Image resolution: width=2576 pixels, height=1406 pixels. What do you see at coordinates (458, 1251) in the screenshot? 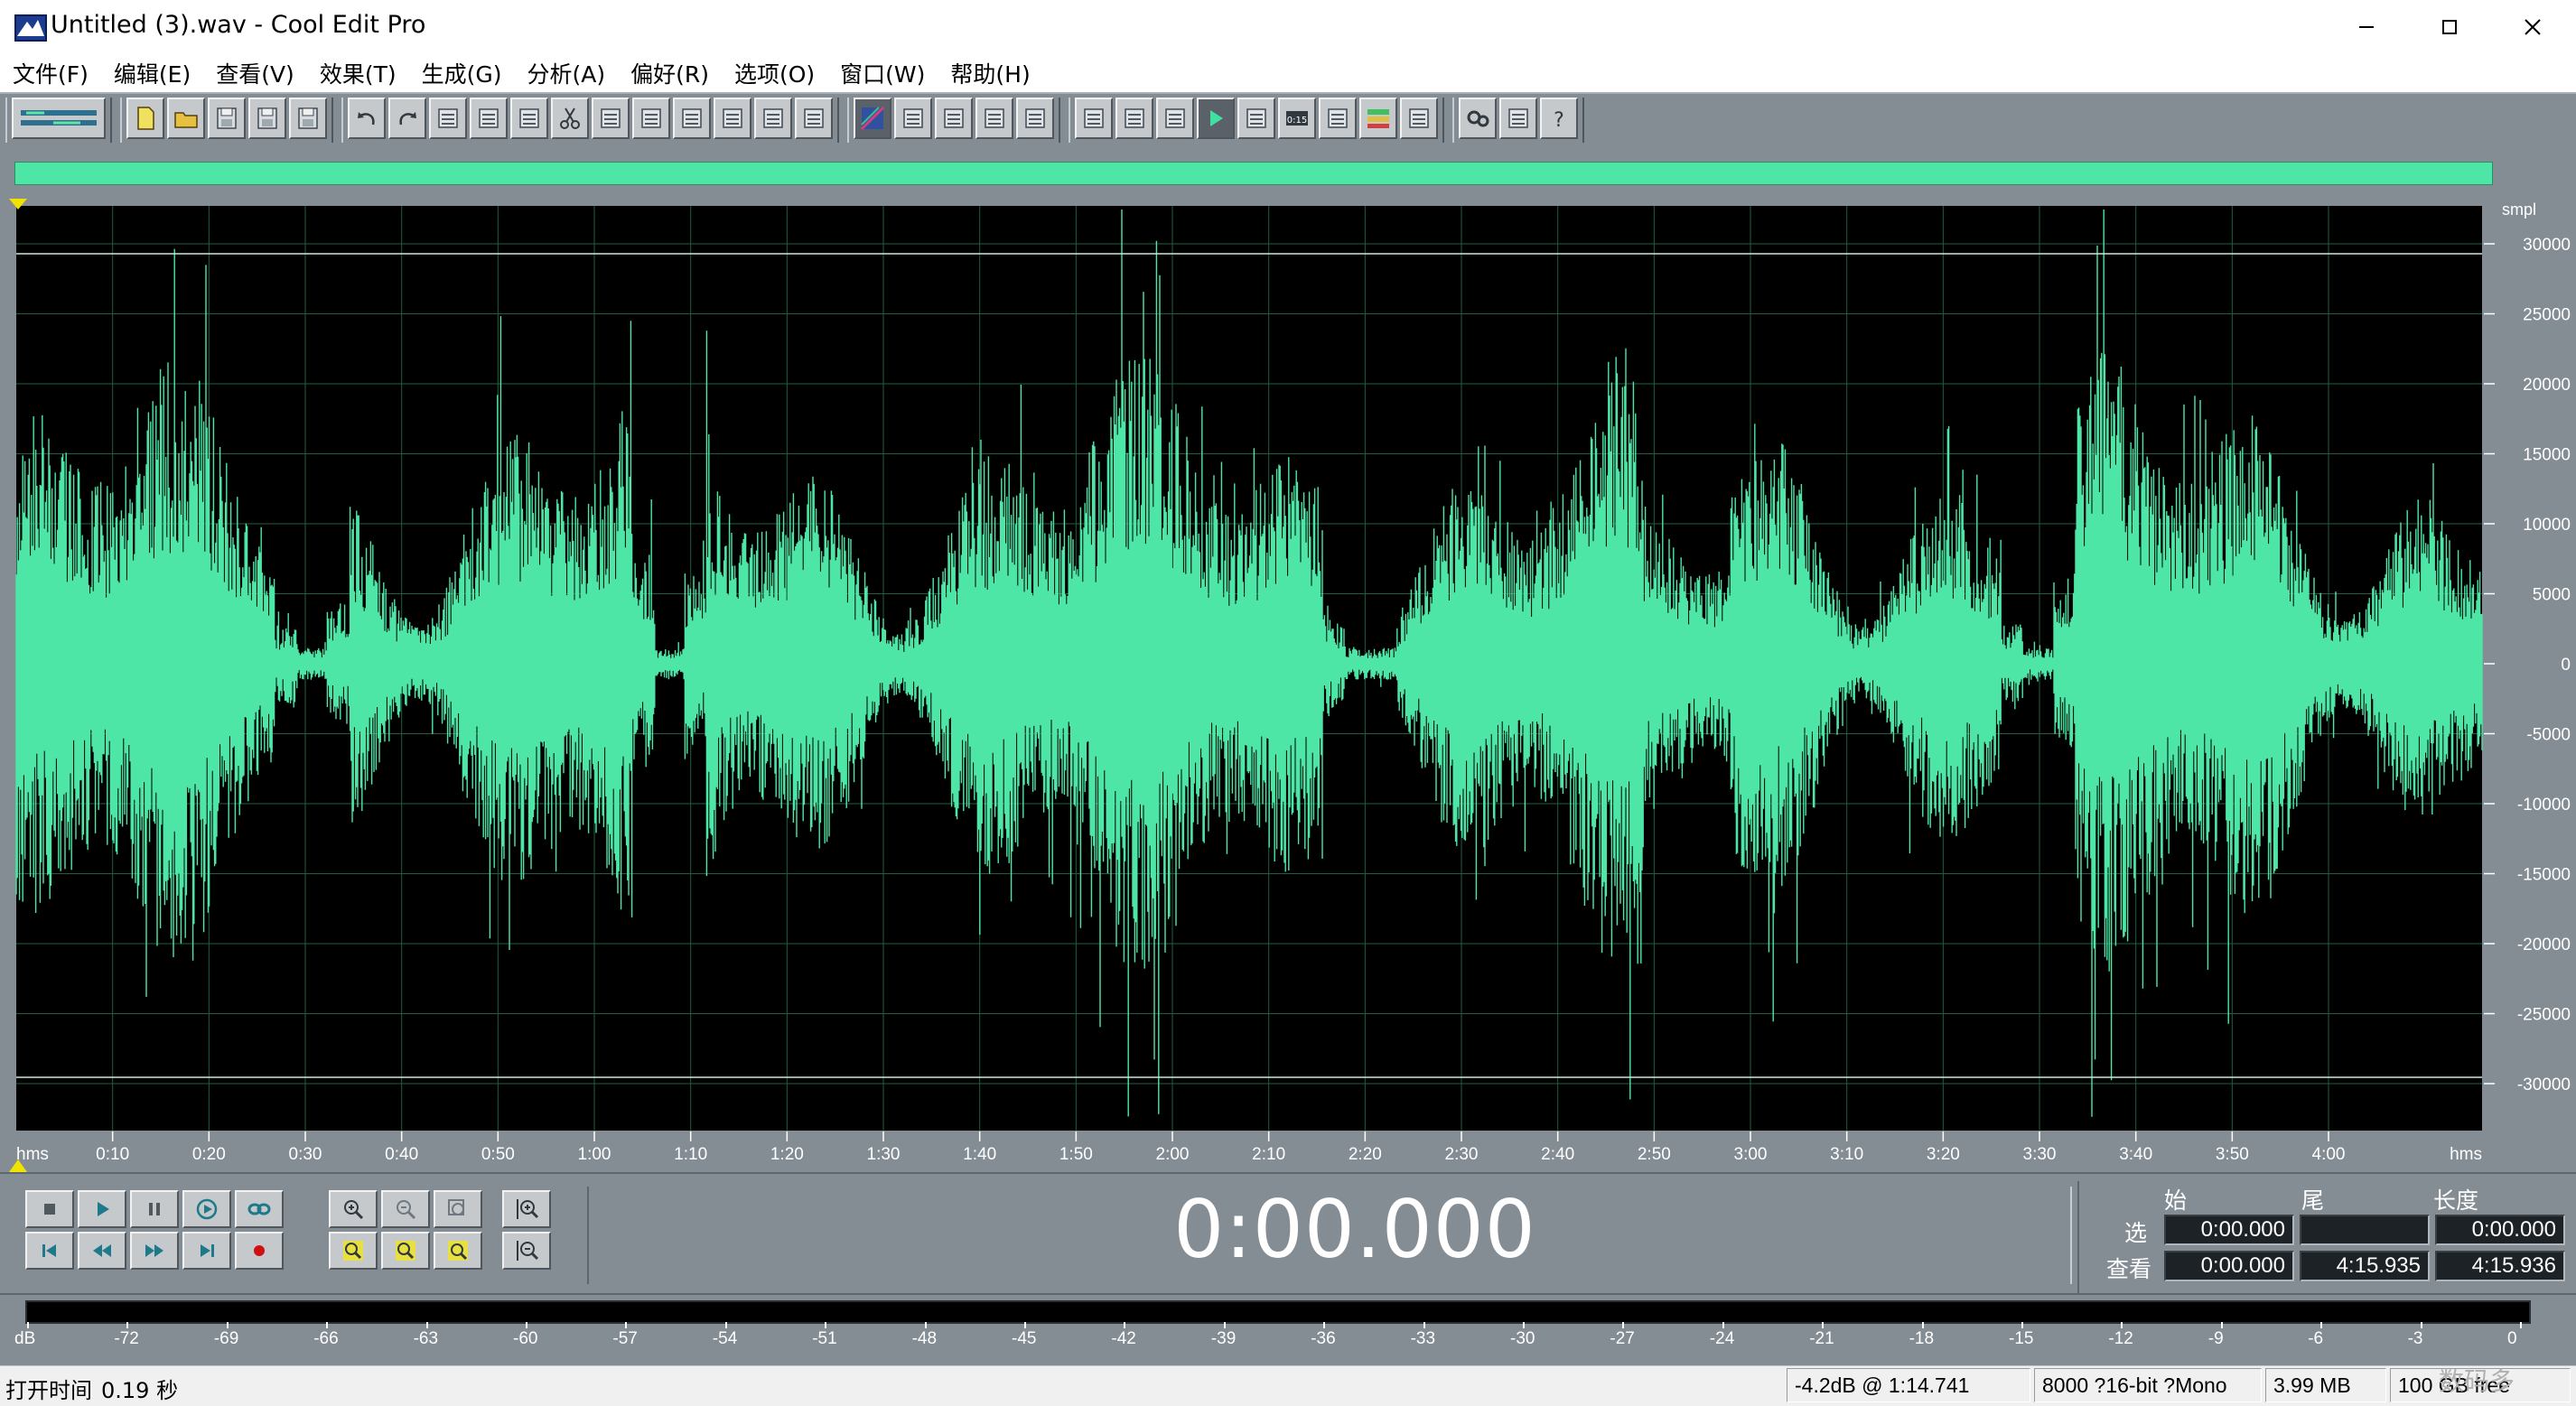
I see `zoom-selection-button` at bounding box center [458, 1251].